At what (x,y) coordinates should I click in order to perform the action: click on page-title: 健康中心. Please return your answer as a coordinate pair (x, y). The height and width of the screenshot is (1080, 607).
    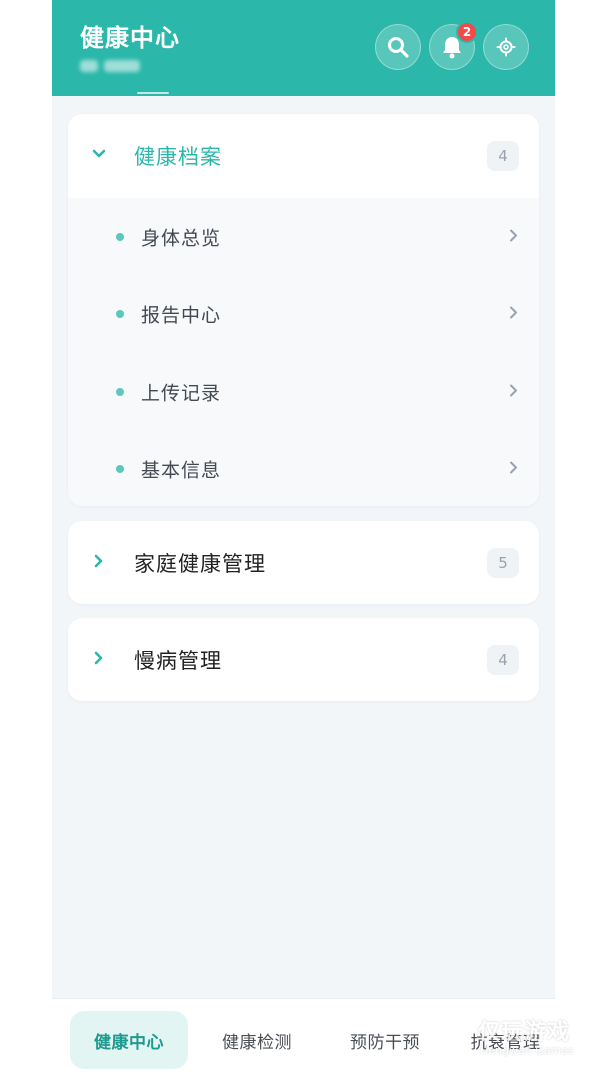
    Looking at the image, I should click on (130, 38).